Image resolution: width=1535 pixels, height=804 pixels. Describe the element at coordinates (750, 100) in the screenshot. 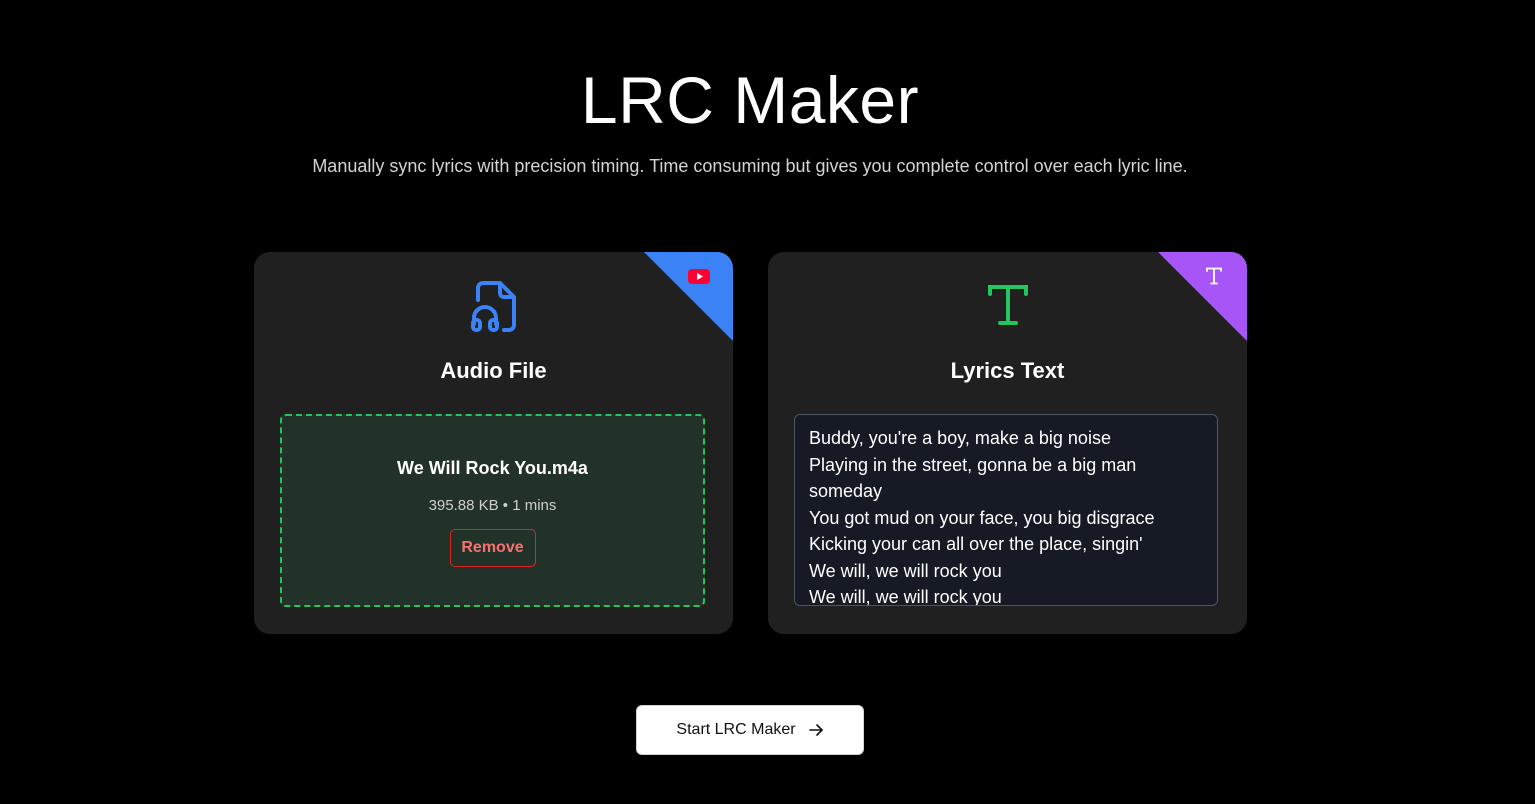

I see `page-title: LRC Maker` at that location.